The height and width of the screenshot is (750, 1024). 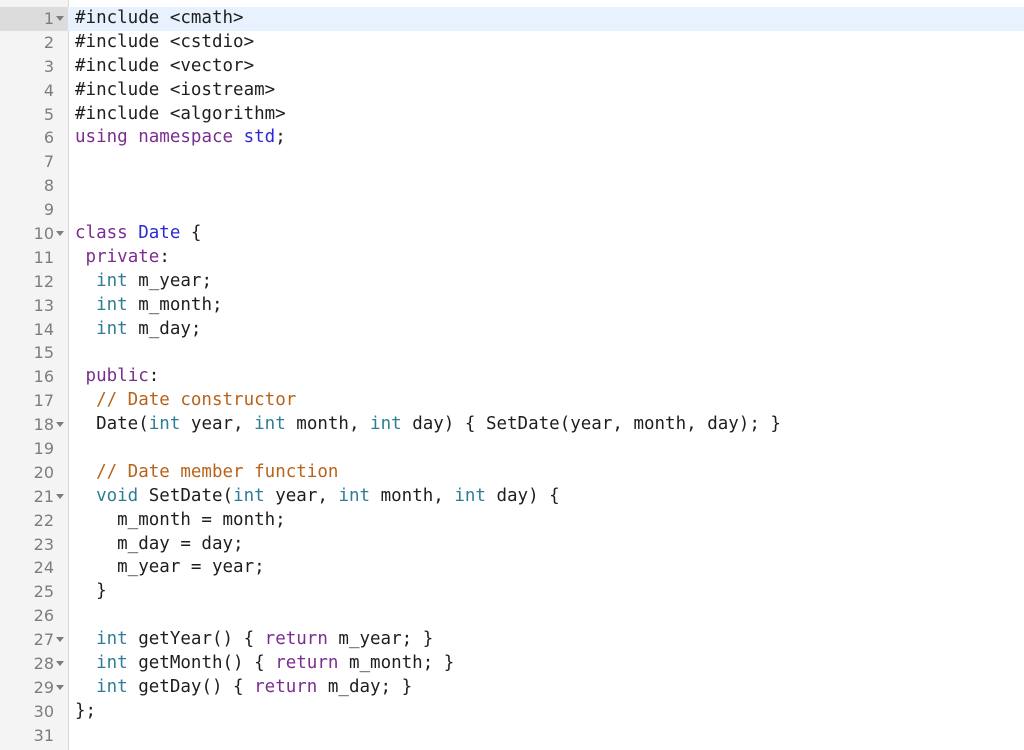 I want to click on line-number: 8, so click(x=48, y=186).